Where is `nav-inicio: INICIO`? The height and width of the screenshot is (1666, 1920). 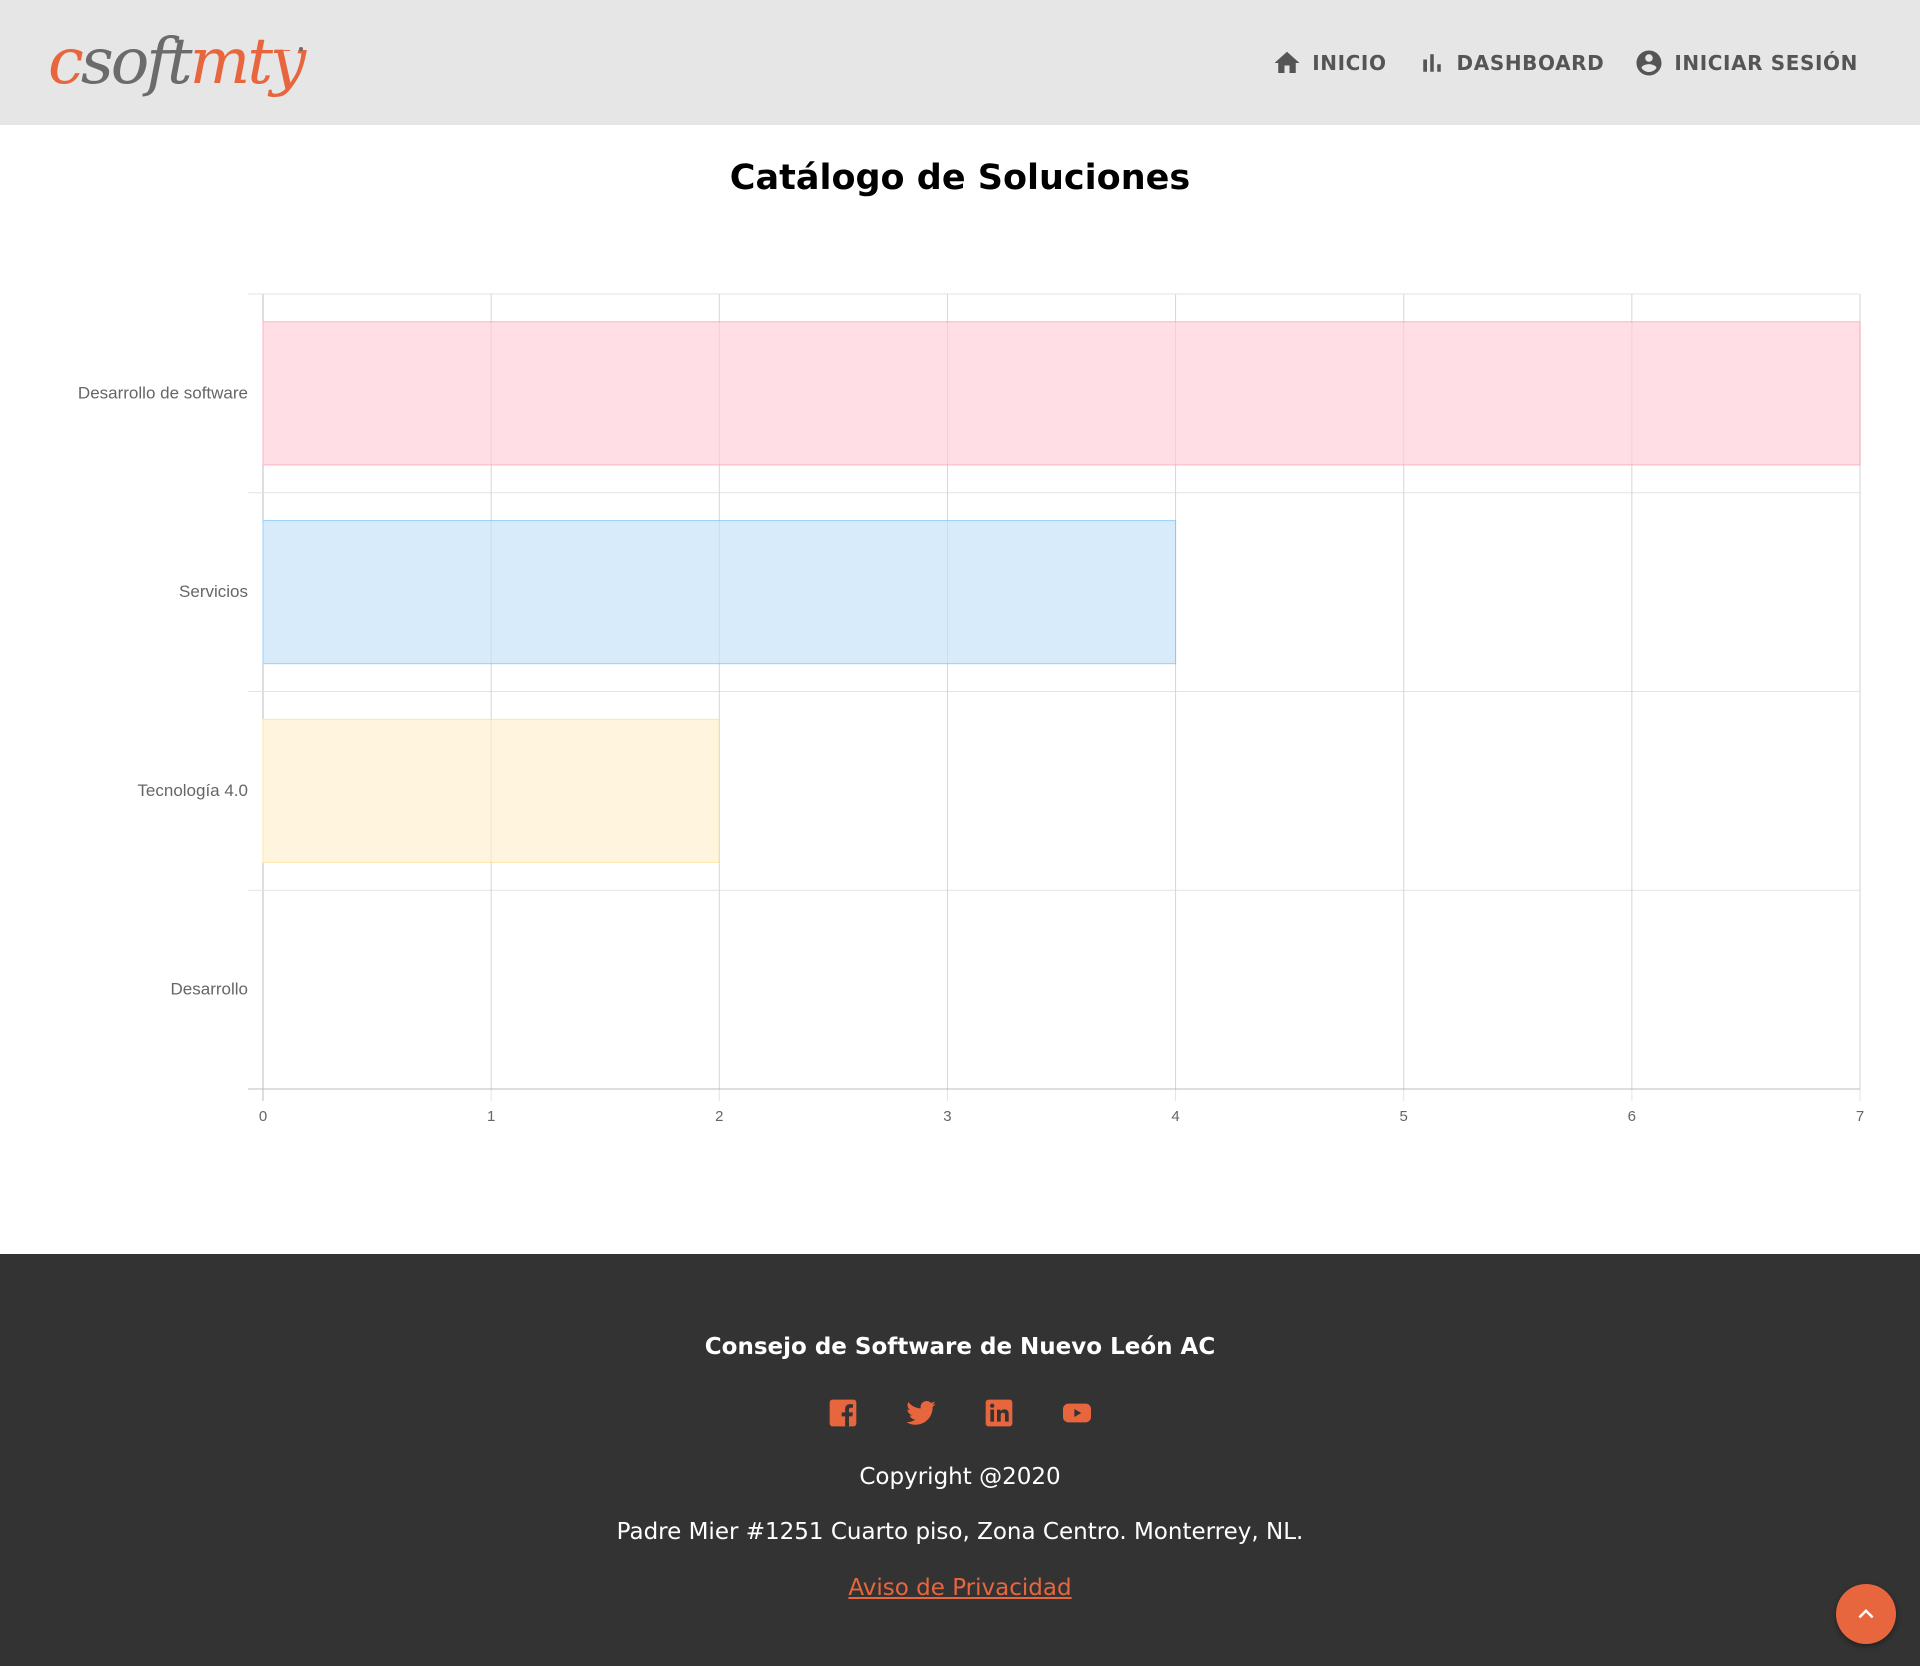
nav-inicio: INICIO is located at coordinates (1329, 63).